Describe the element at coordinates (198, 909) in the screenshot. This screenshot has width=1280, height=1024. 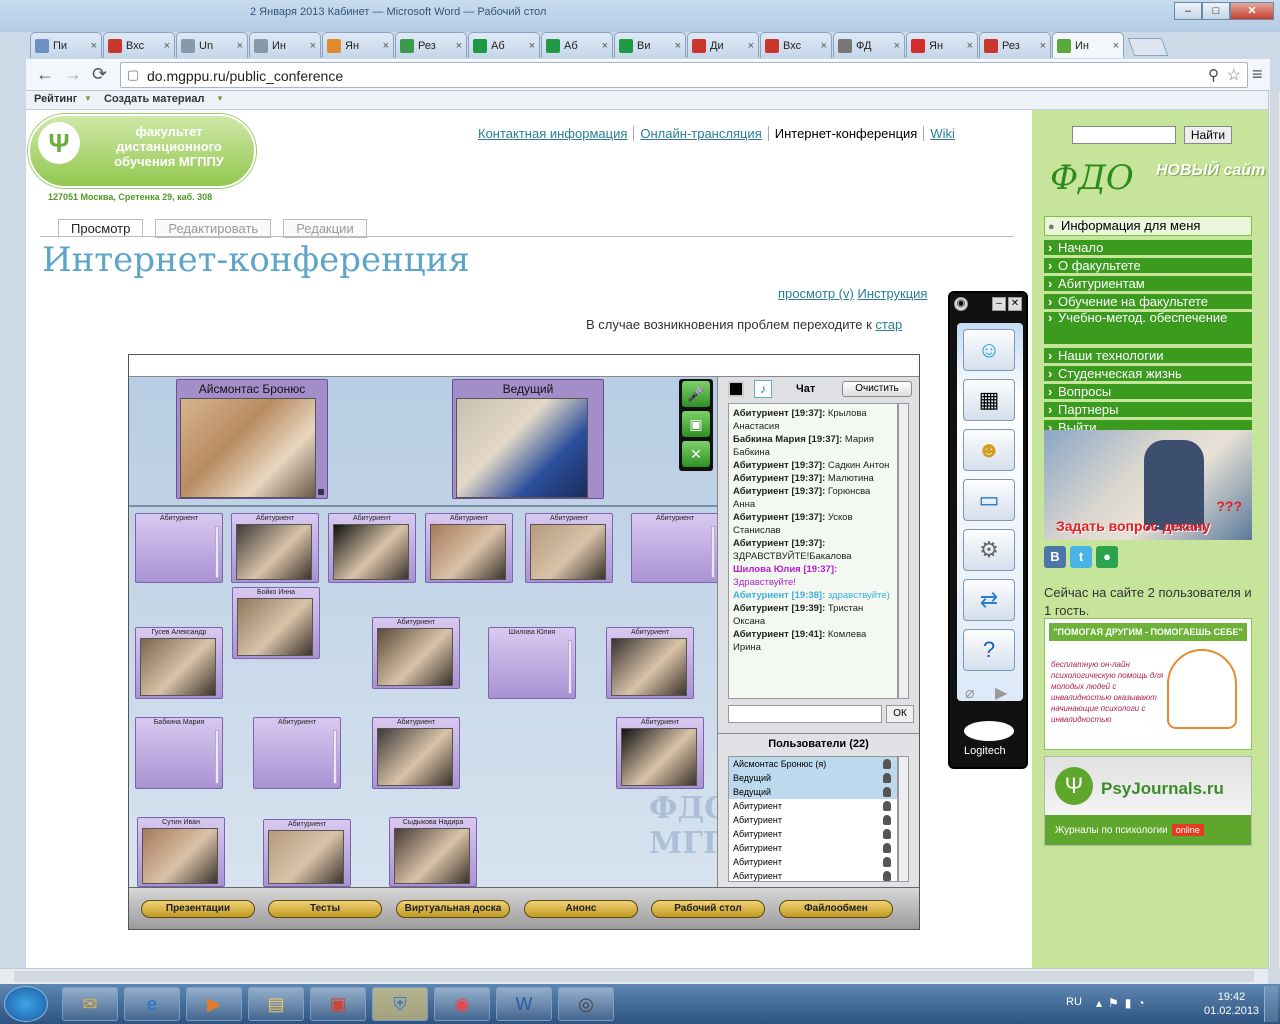
I see `presentations-button: Презентации` at that location.